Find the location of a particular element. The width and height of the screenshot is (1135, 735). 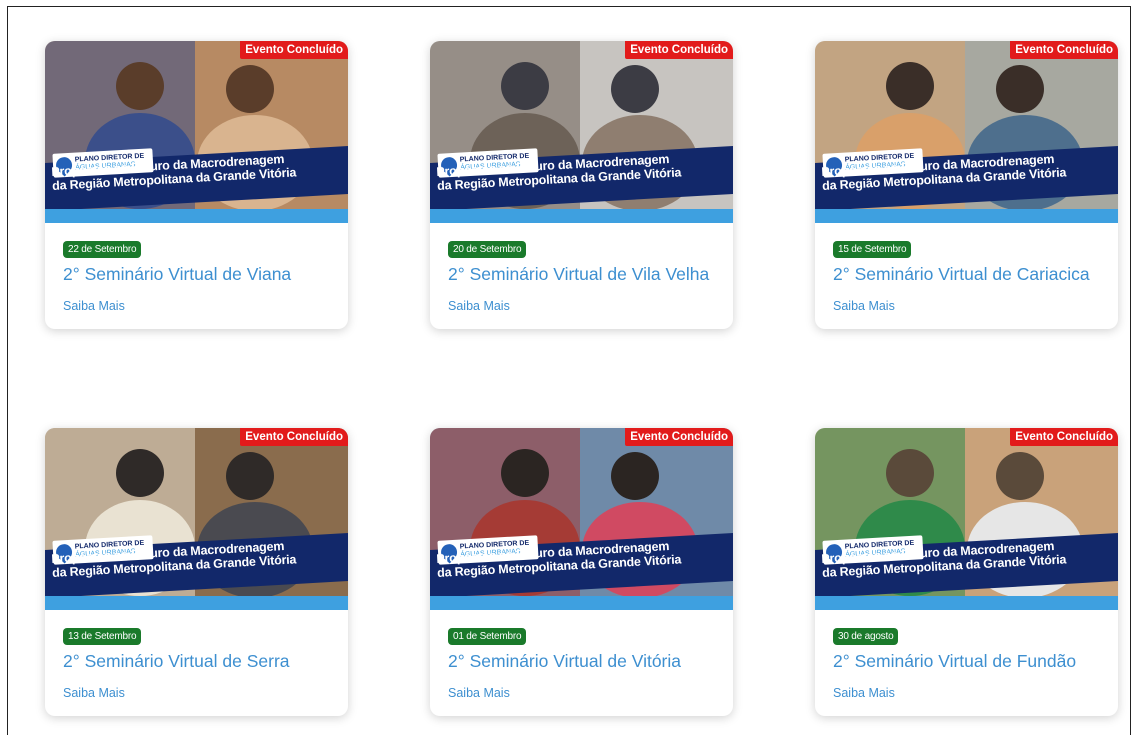

event-date-badge: 22 de Setembro is located at coordinates (102, 249).